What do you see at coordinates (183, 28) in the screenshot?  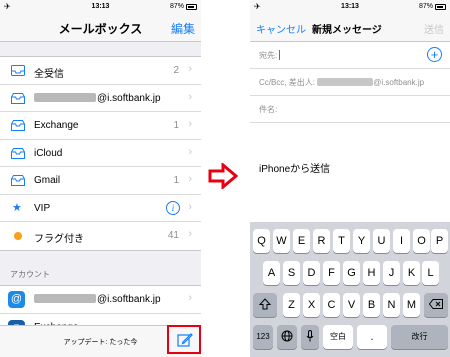 I see `edit-button: 編集` at bounding box center [183, 28].